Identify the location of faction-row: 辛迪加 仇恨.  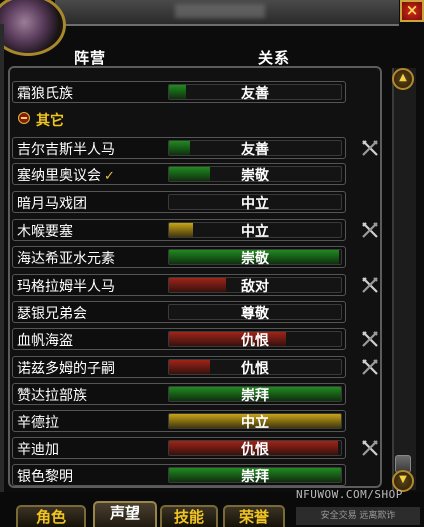
(179, 448).